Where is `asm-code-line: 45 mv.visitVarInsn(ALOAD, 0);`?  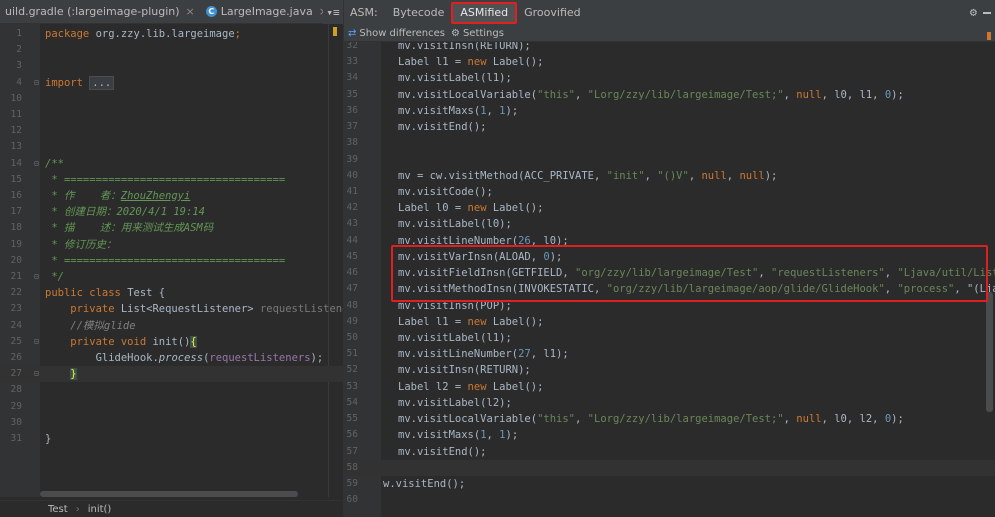 asm-code-line: 45 mv.visitVarInsn(ALOAD, 0); is located at coordinates (669, 257).